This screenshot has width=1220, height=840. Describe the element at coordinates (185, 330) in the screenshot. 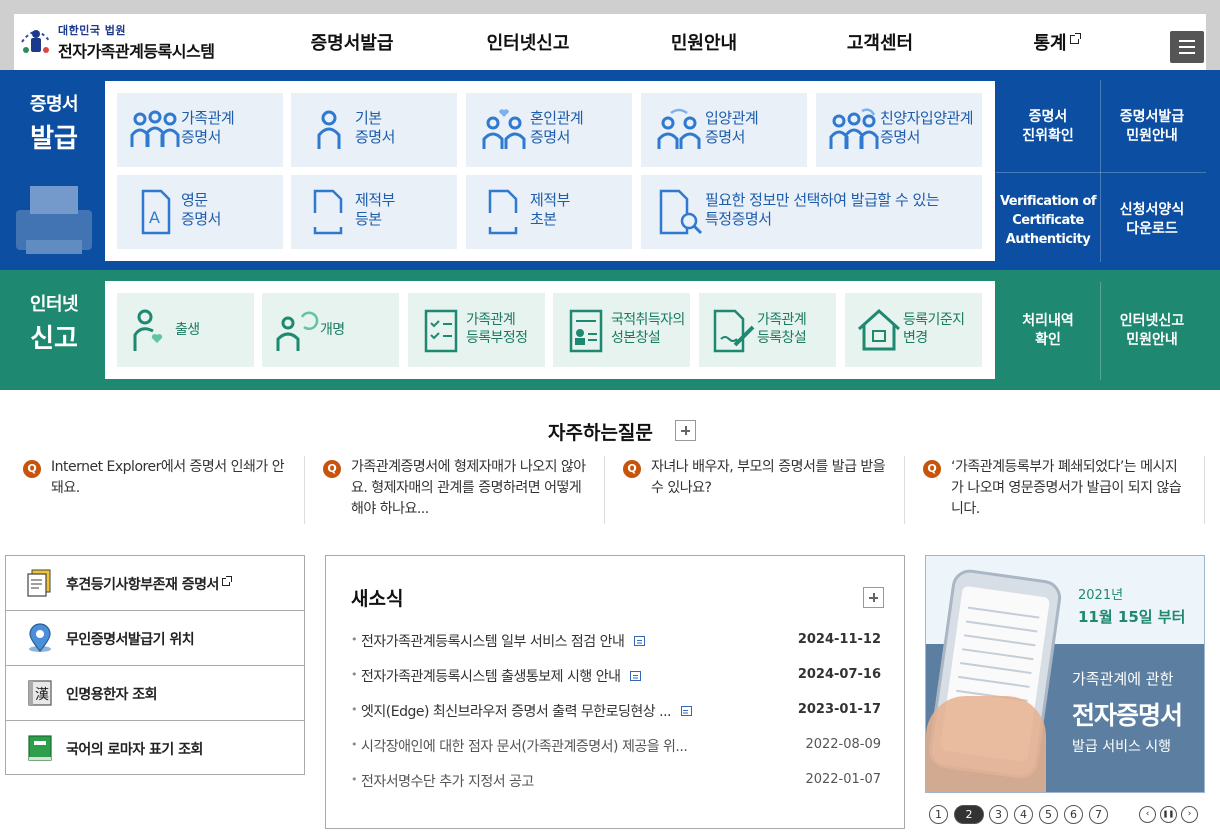

I see `card-birth-report: 출생` at that location.